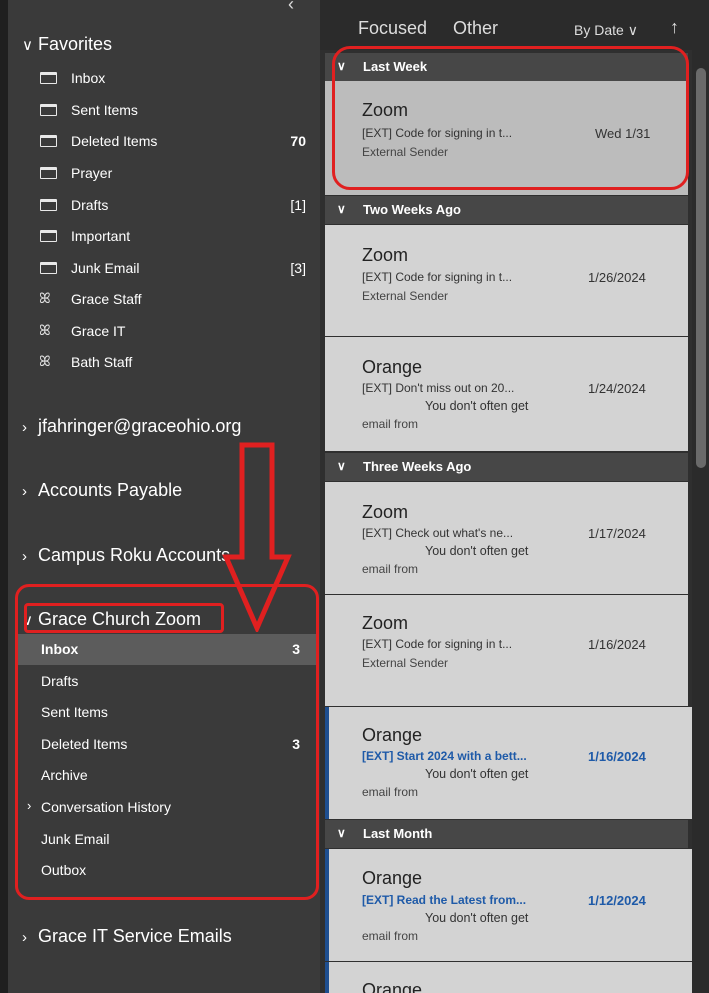 Image resolution: width=709 pixels, height=993 pixels. What do you see at coordinates (102, 490) in the screenshot?
I see `account-accounts-payable: › Accounts Payable` at bounding box center [102, 490].